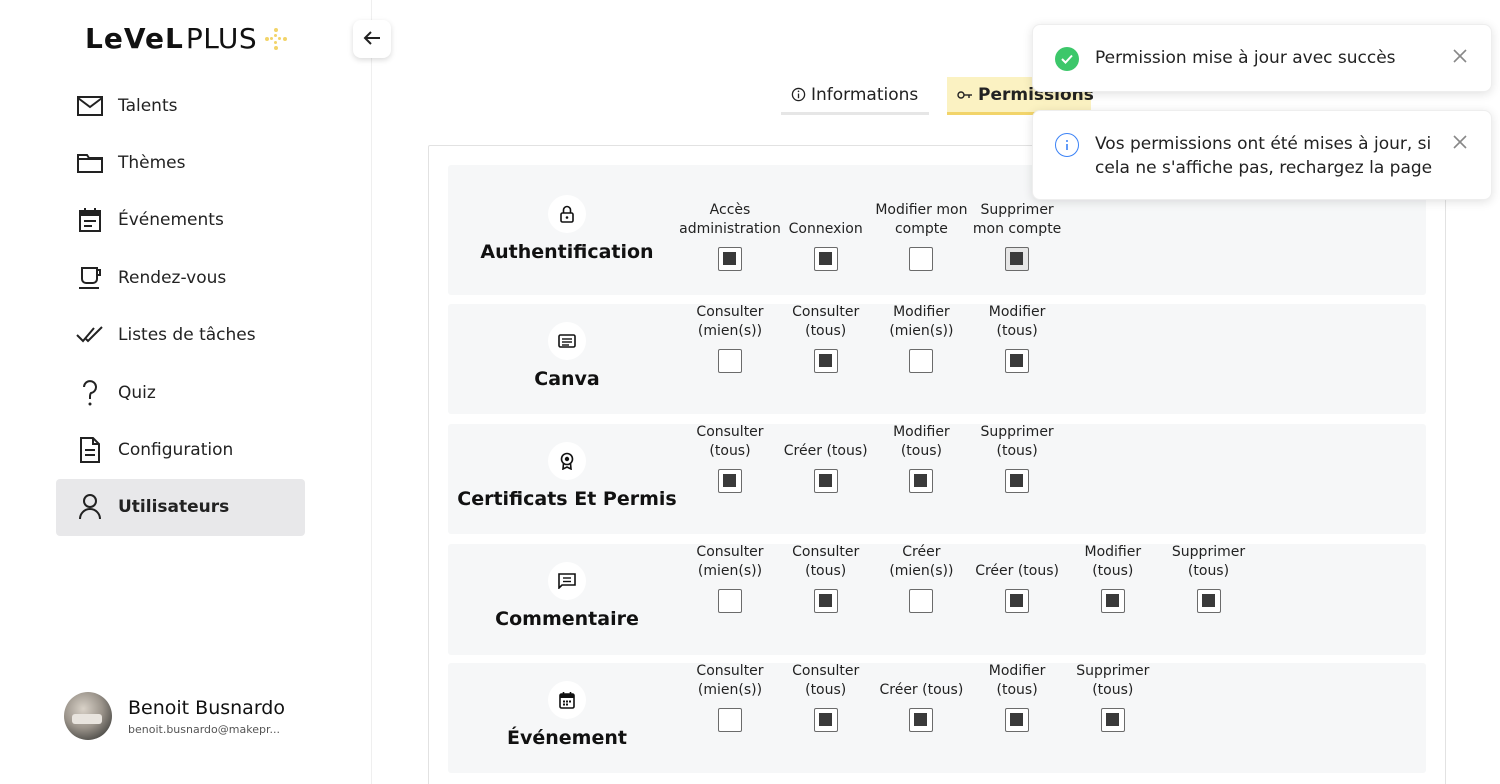 The height and width of the screenshot is (784, 1500). What do you see at coordinates (826, 217) in the screenshot?
I see `permission-item: Connexion` at bounding box center [826, 217].